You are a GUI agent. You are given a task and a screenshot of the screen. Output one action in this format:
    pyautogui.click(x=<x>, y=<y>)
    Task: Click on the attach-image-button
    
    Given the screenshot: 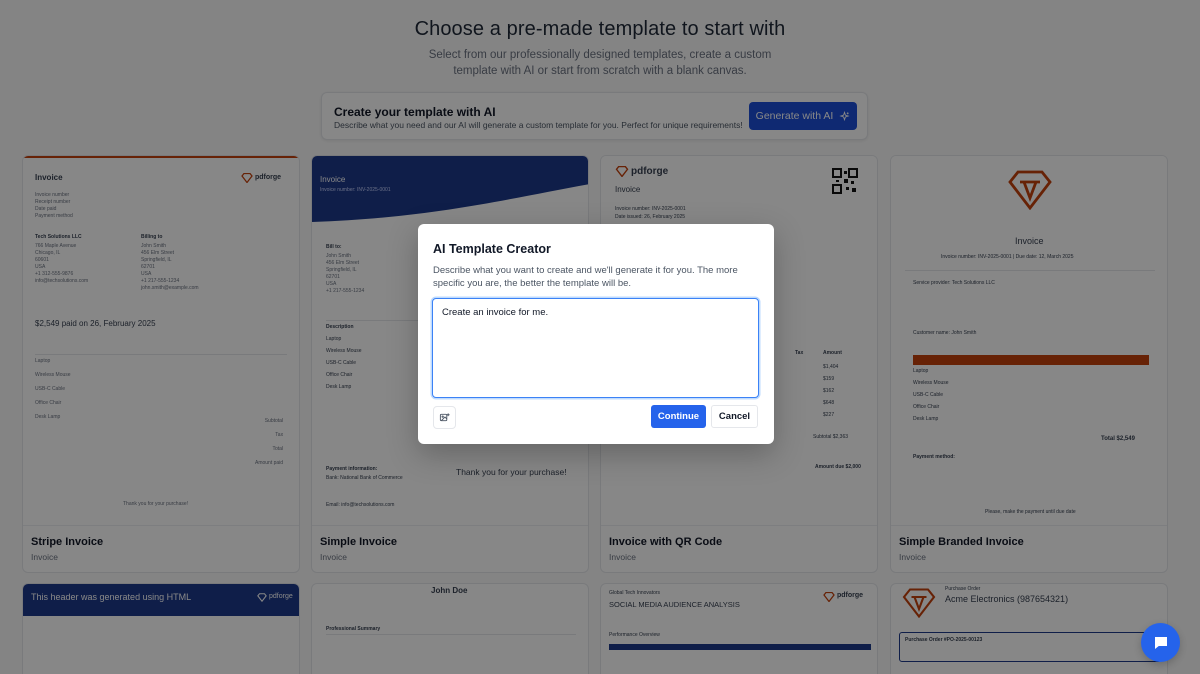 What is the action you would take?
    pyautogui.click(x=444, y=417)
    